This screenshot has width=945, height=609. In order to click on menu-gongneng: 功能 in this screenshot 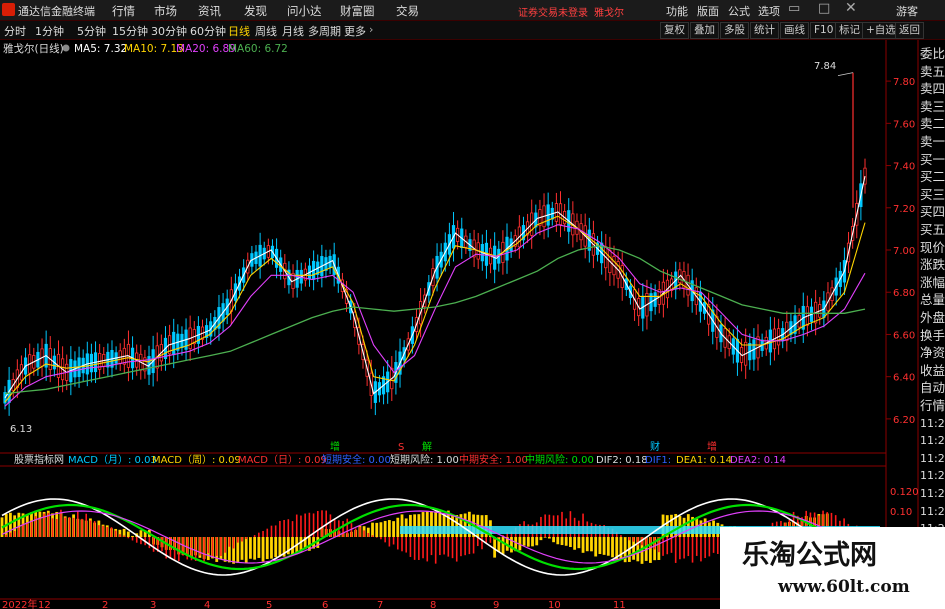, I will do `click(677, 11)`.